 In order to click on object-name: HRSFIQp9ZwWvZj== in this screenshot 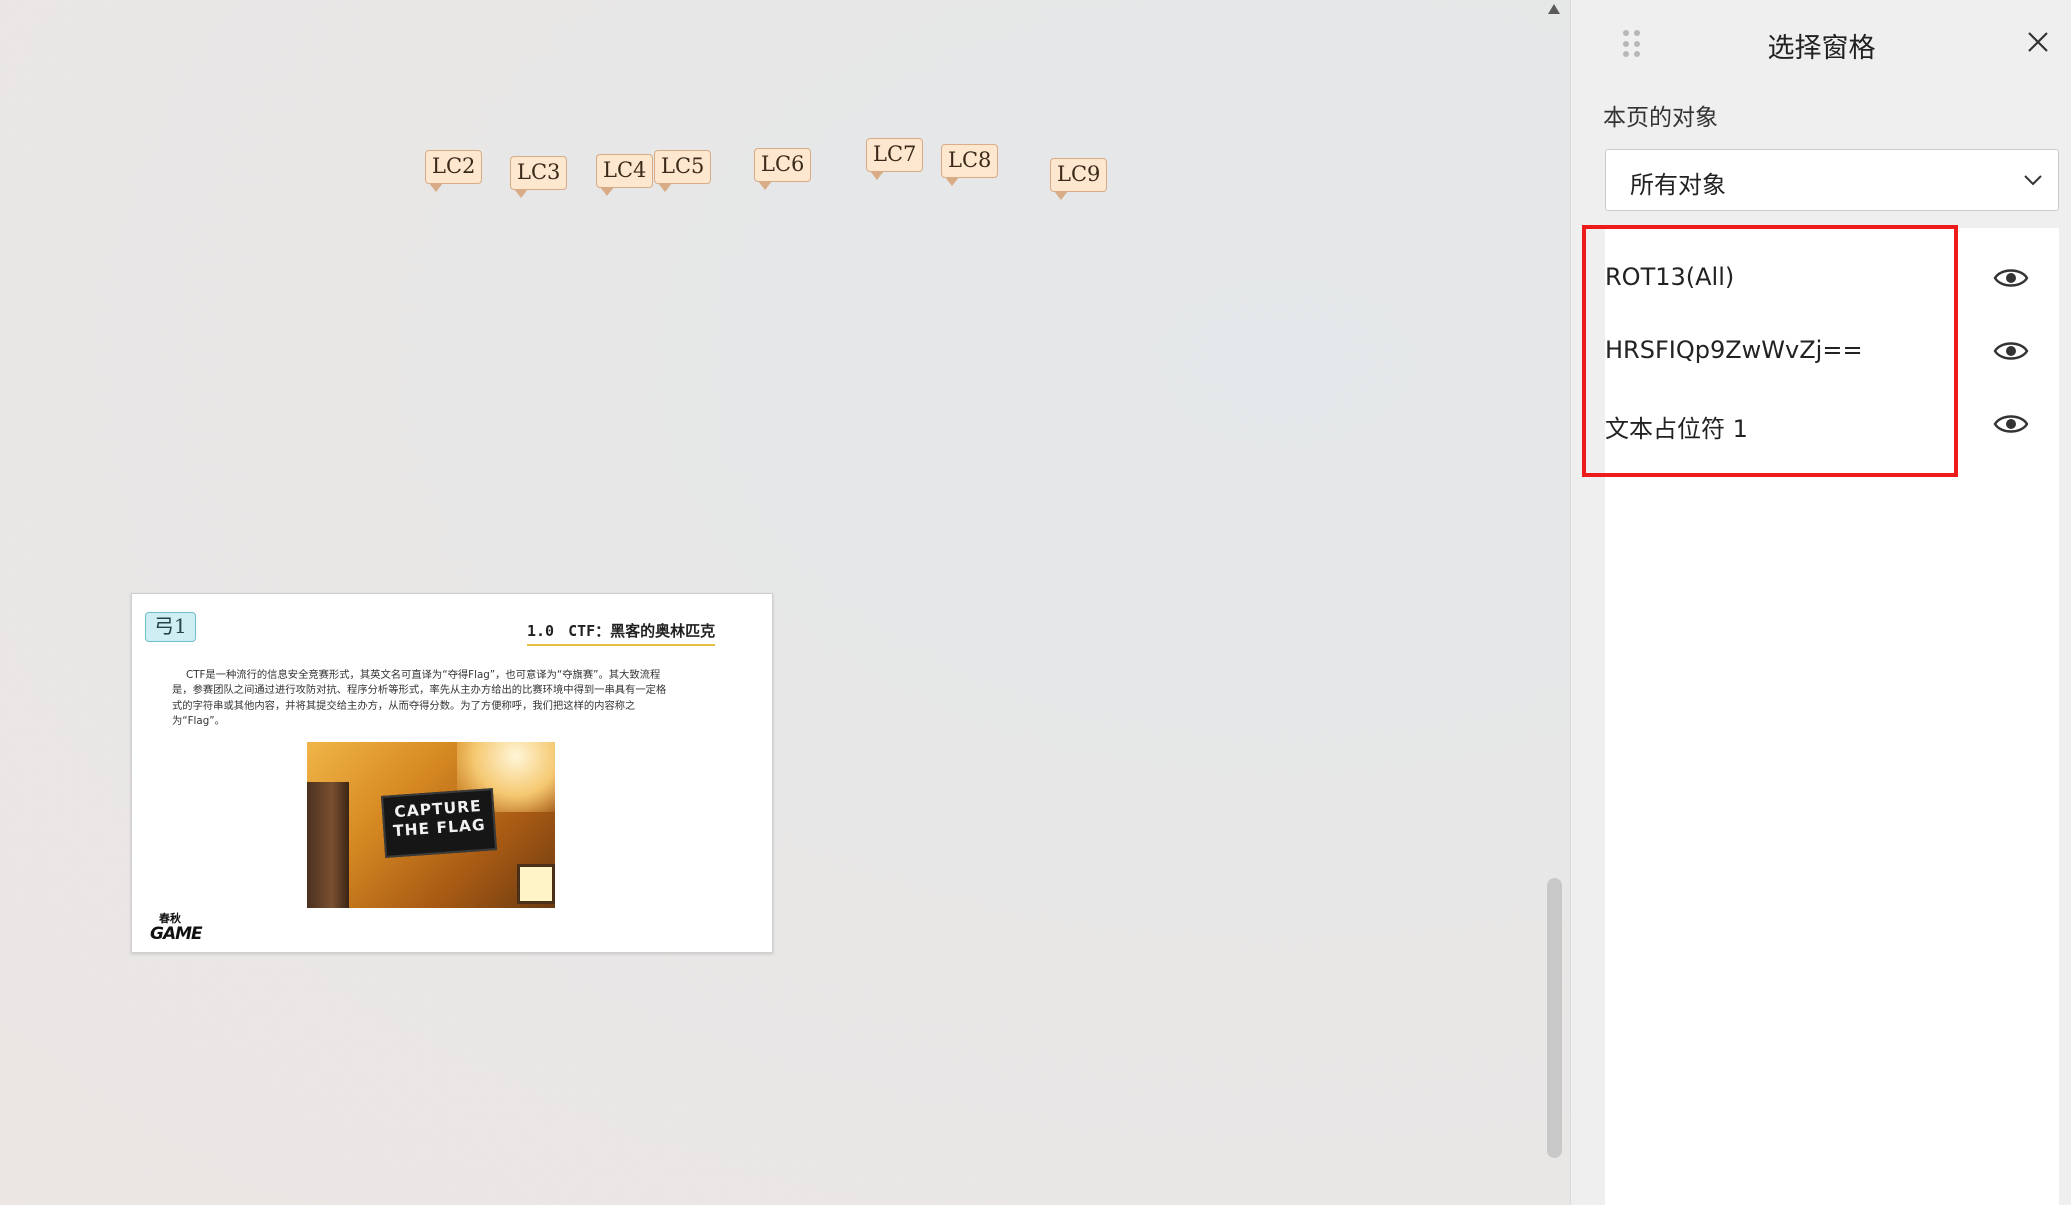, I will do `click(1734, 350)`.